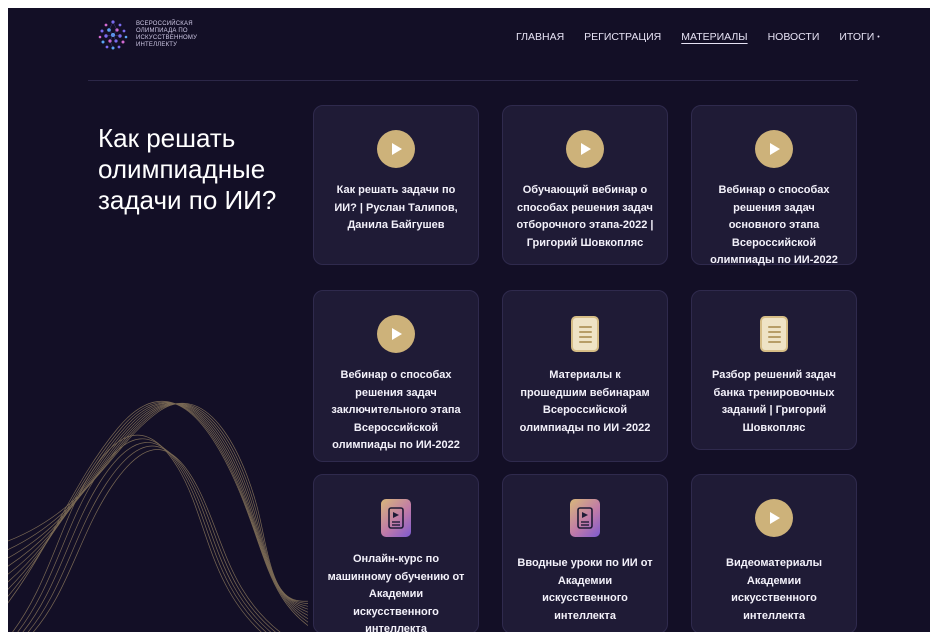 The image size is (934, 632). I want to click on header-divider, so click(473, 80).